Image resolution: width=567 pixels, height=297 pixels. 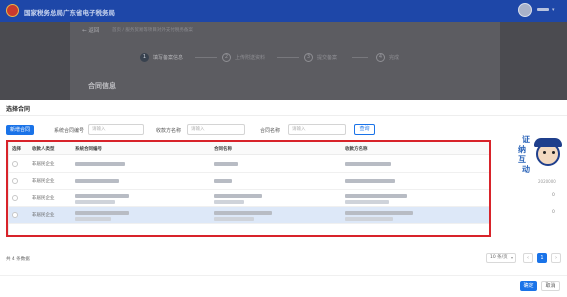 I want to click on contract-name-input: 请输入, so click(x=317, y=129).